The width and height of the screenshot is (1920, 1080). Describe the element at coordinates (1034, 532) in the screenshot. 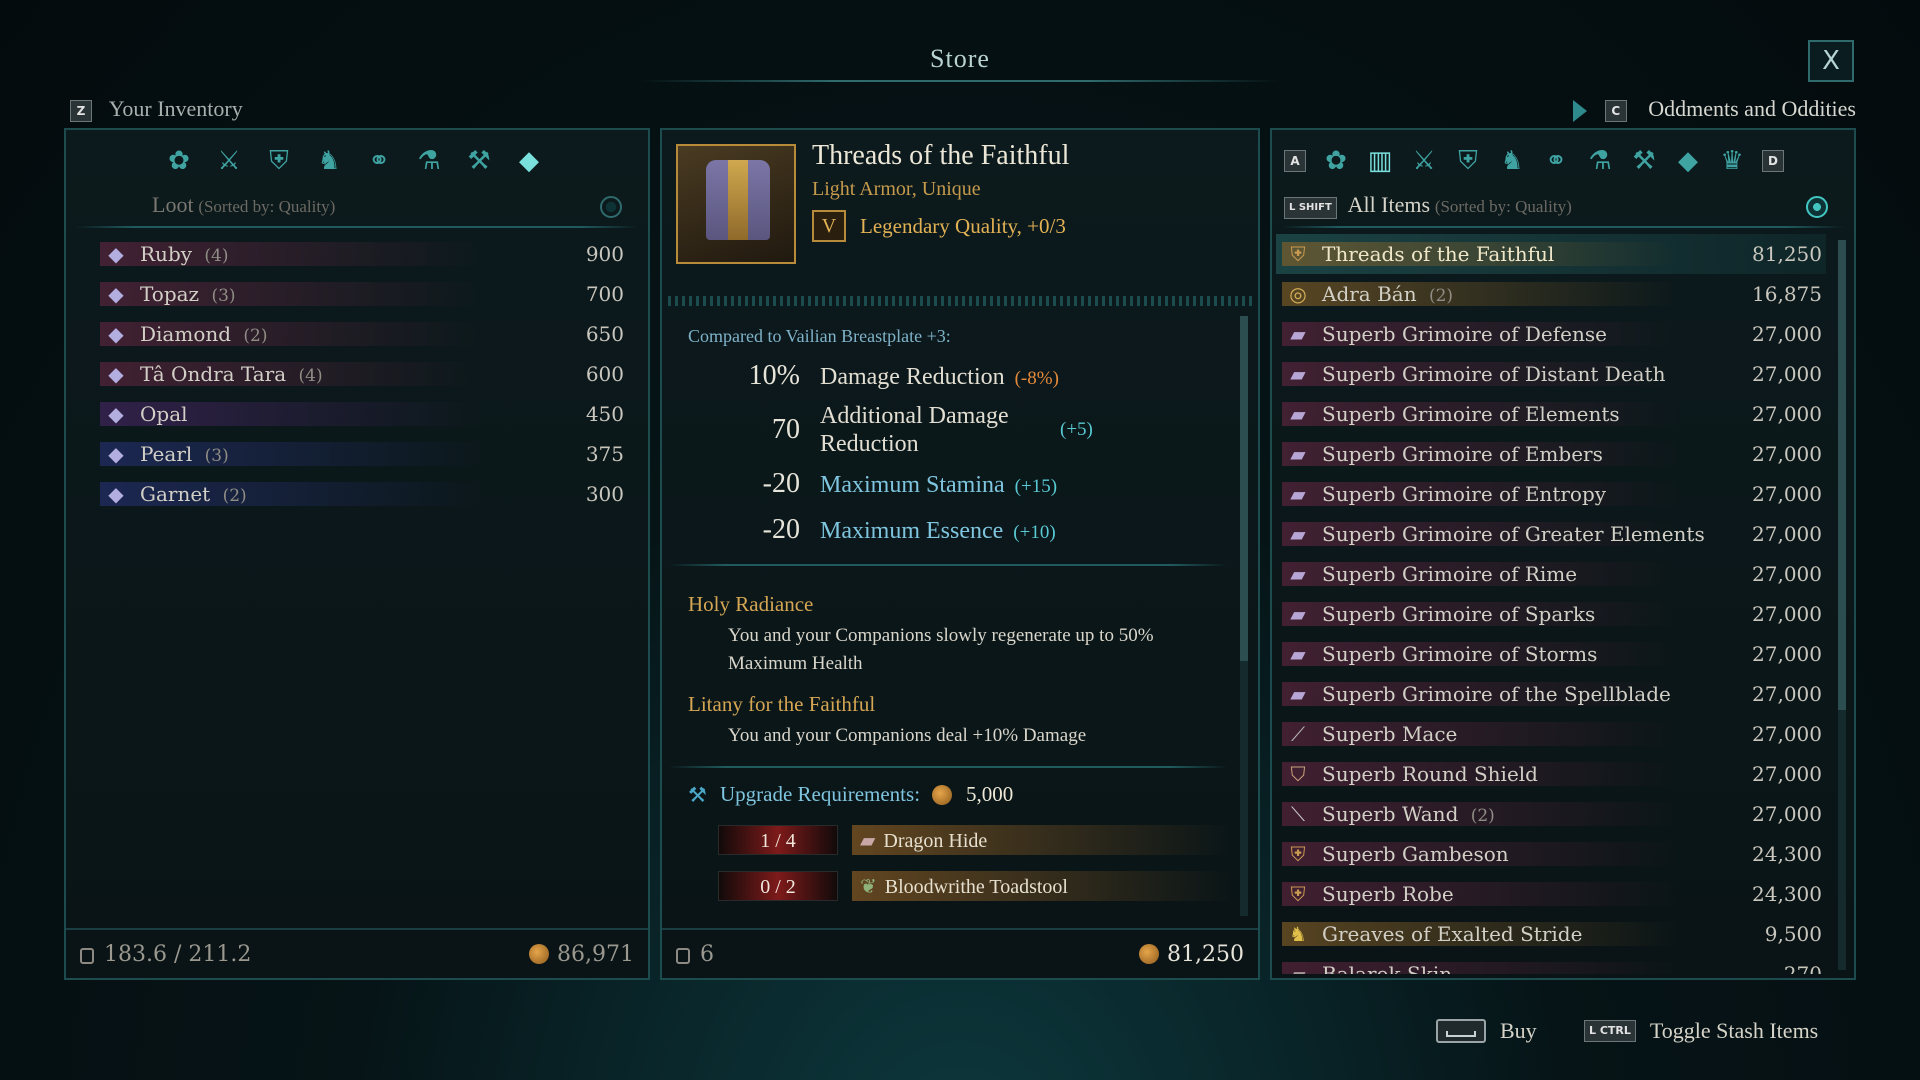

I see `stat-delta: (+10)` at that location.